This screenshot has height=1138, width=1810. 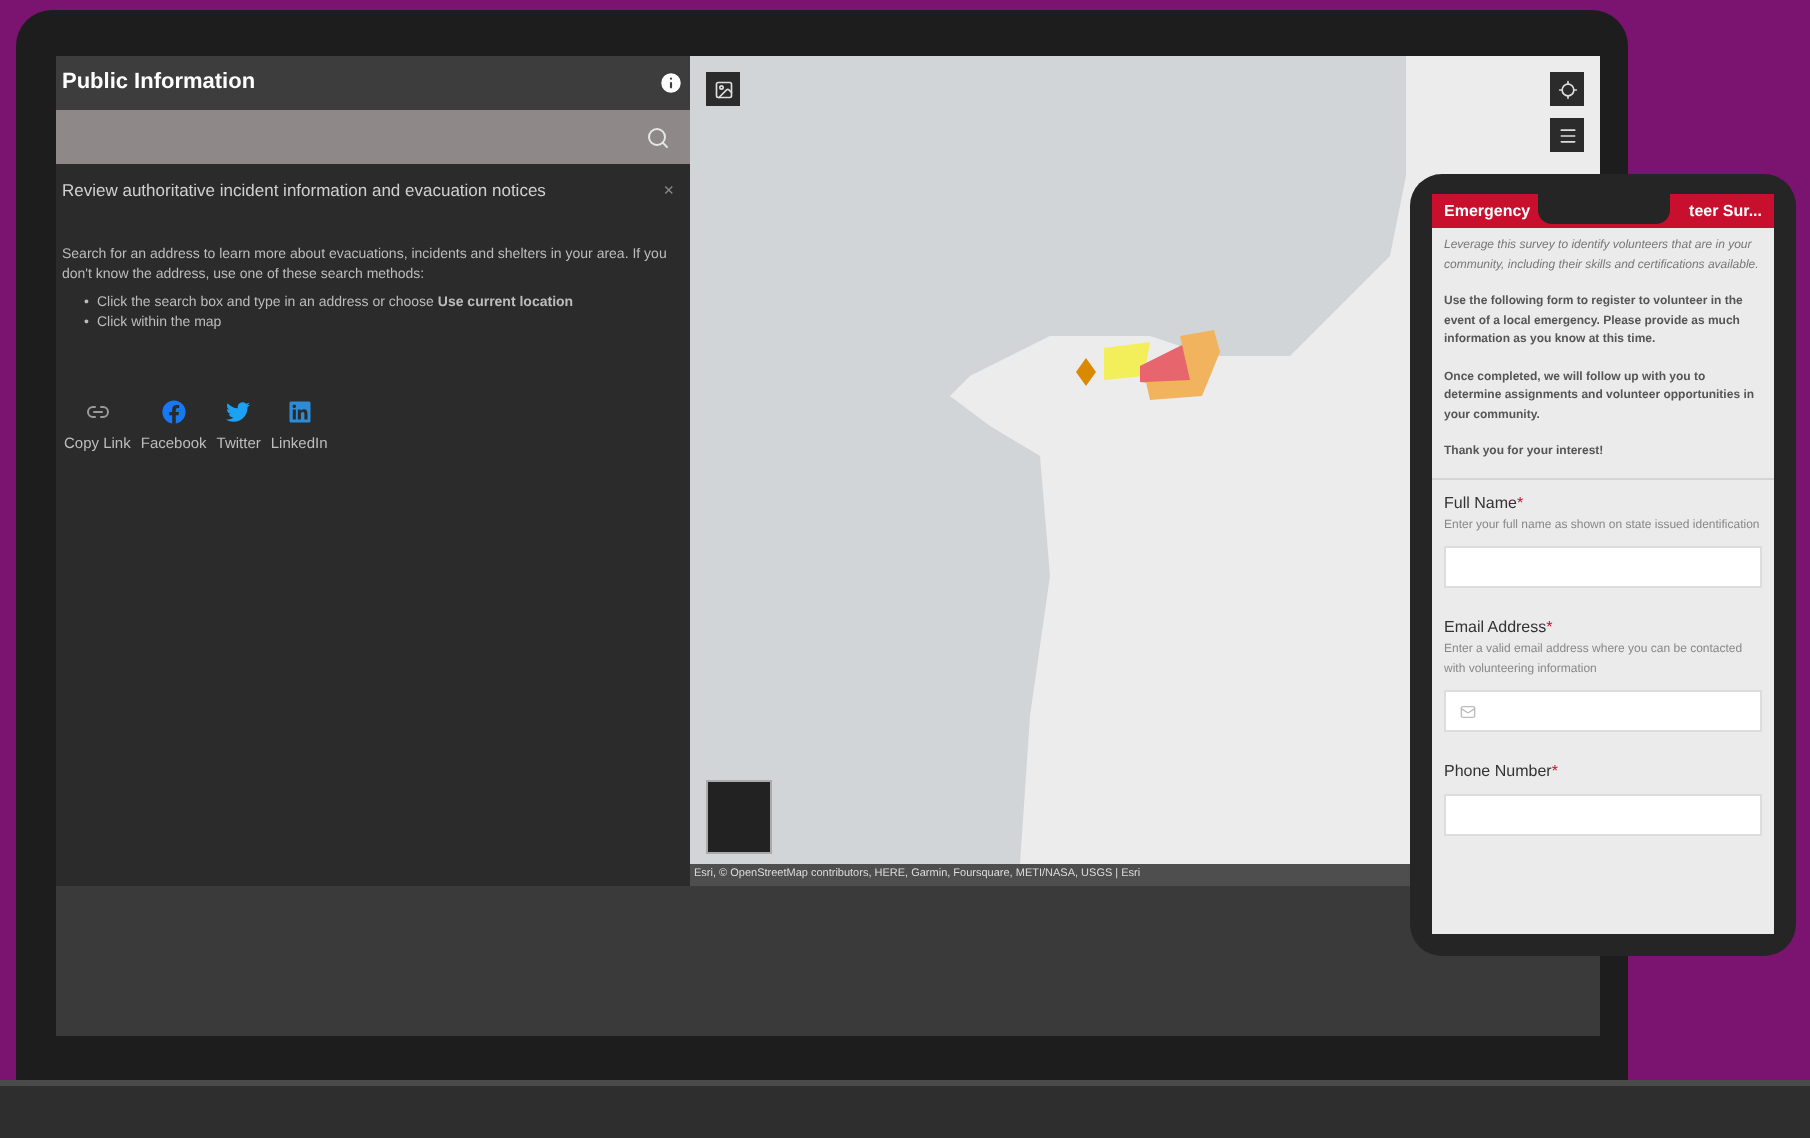 I want to click on close-button: ×, so click(x=668, y=191).